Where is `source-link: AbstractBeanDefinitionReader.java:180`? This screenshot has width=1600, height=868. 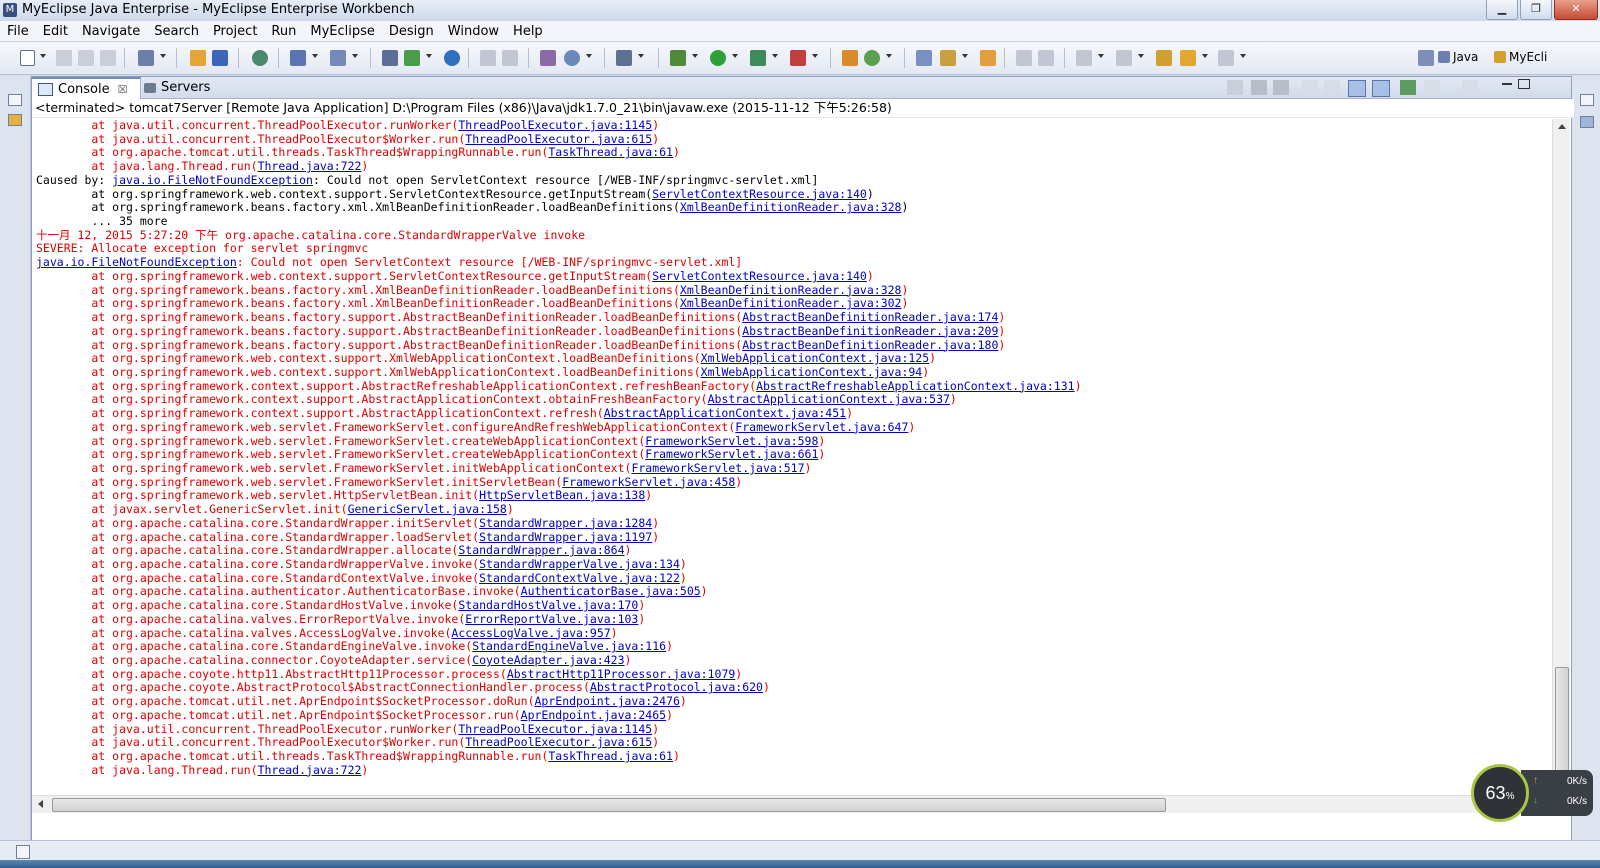
source-link: AbstractBeanDefinitionReader.java:180 is located at coordinates (870, 345).